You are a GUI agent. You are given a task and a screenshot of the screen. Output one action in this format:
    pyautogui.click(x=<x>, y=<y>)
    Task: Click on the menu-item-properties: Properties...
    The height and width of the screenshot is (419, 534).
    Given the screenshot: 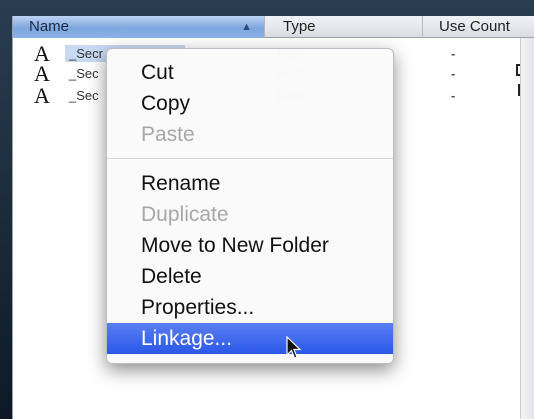 What is the action you would take?
    pyautogui.click(x=250, y=307)
    